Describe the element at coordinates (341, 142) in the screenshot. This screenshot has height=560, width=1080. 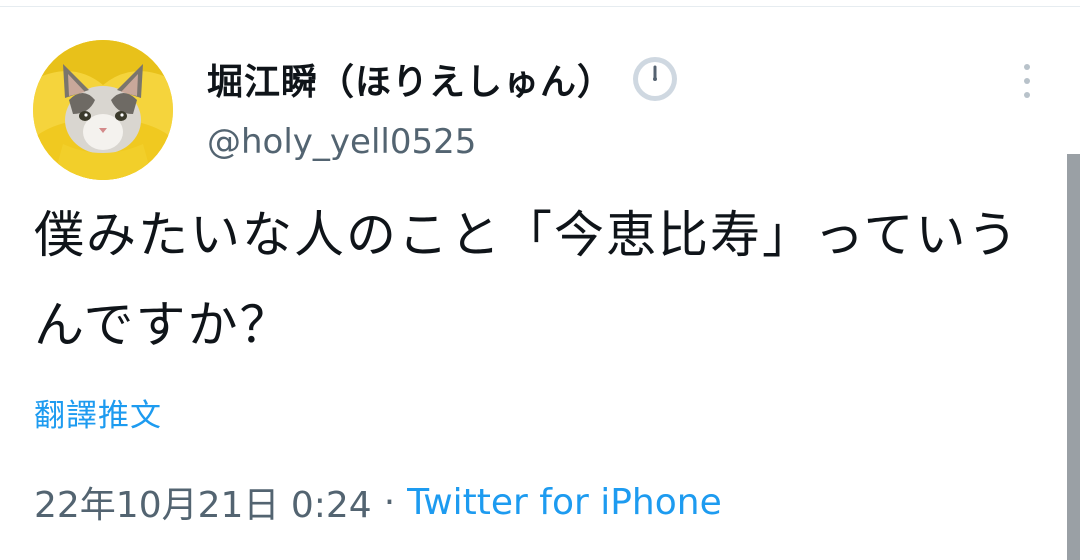
I see `user-handle: @holy_yell0525` at that location.